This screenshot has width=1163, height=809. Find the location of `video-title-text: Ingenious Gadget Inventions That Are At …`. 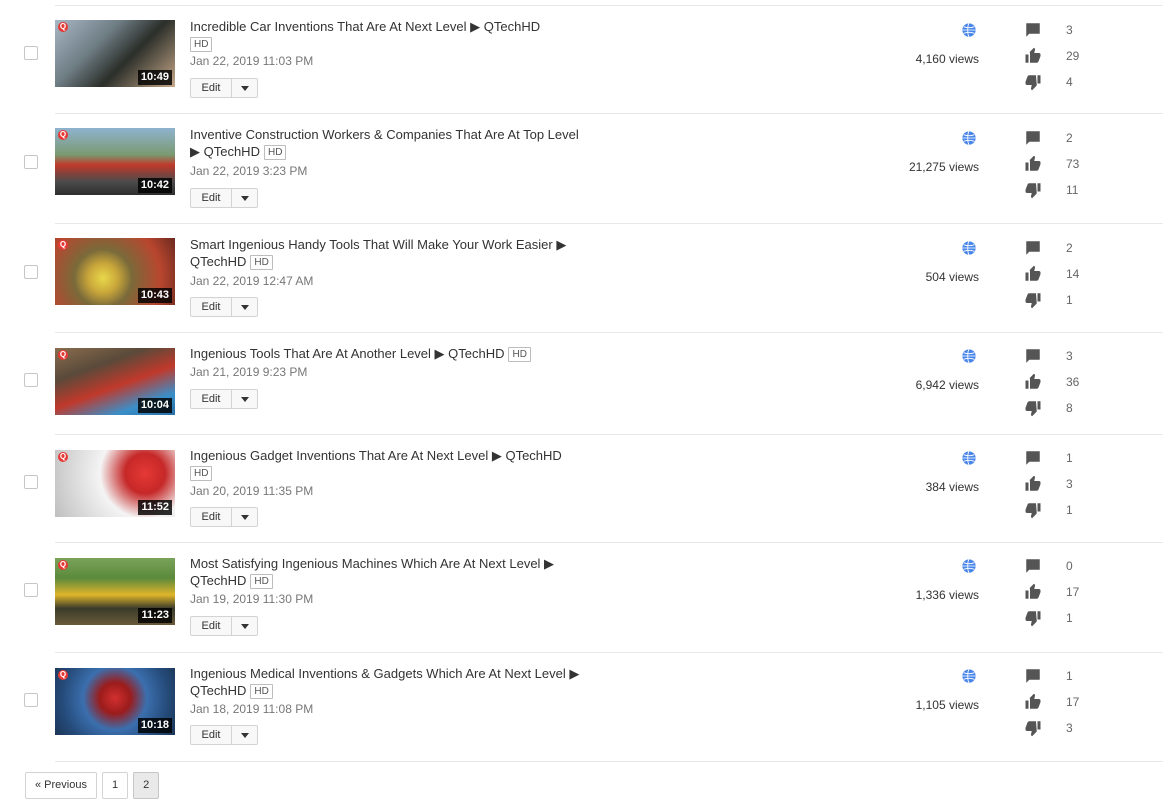

video-title-text: Ingenious Gadget Inventions That Are At … is located at coordinates (376, 455).